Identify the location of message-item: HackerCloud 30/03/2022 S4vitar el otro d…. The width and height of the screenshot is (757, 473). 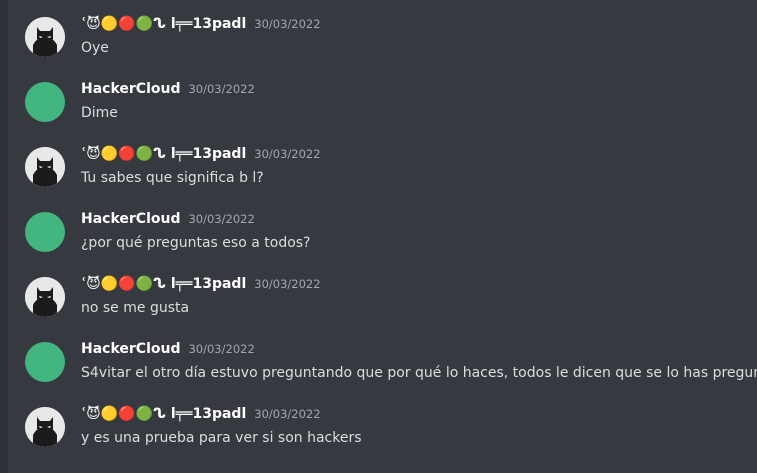
(378, 353).